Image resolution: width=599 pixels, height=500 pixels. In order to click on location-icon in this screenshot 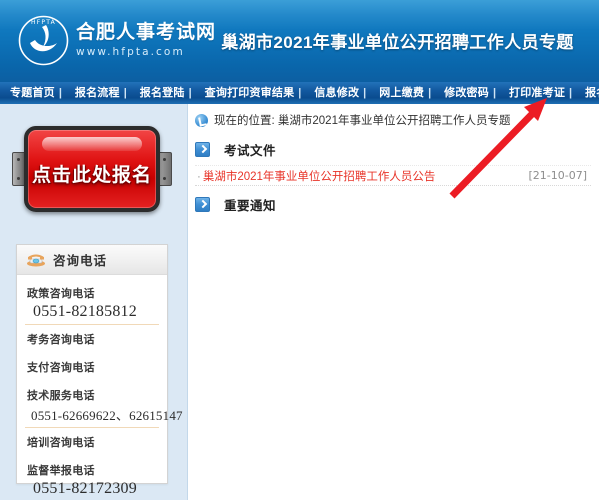, I will do `click(201, 120)`.